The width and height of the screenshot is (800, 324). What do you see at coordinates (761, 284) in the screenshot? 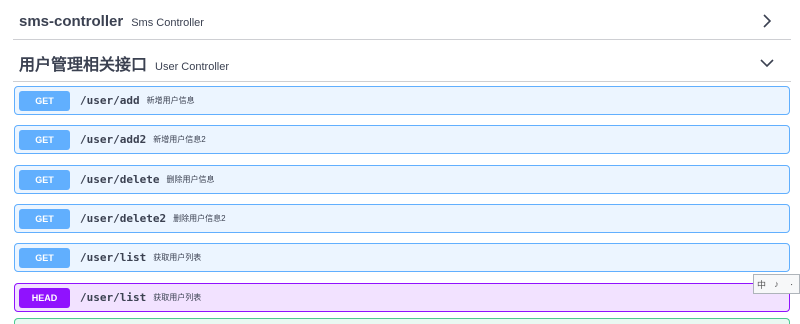
I see `ime-mode-toggle: 中` at bounding box center [761, 284].